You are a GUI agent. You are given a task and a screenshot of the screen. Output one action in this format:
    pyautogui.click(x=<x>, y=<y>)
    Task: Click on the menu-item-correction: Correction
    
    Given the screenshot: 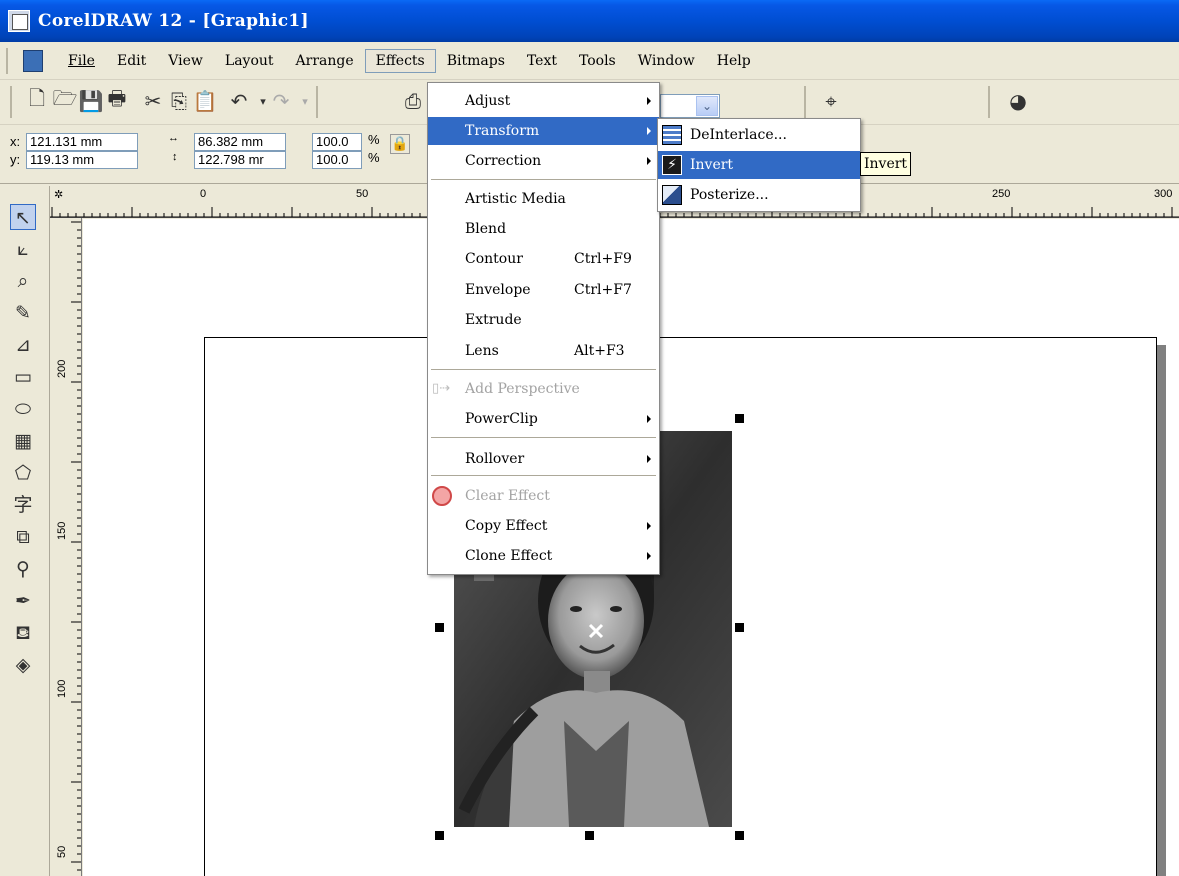 What is the action you would take?
    pyautogui.click(x=543, y=161)
    